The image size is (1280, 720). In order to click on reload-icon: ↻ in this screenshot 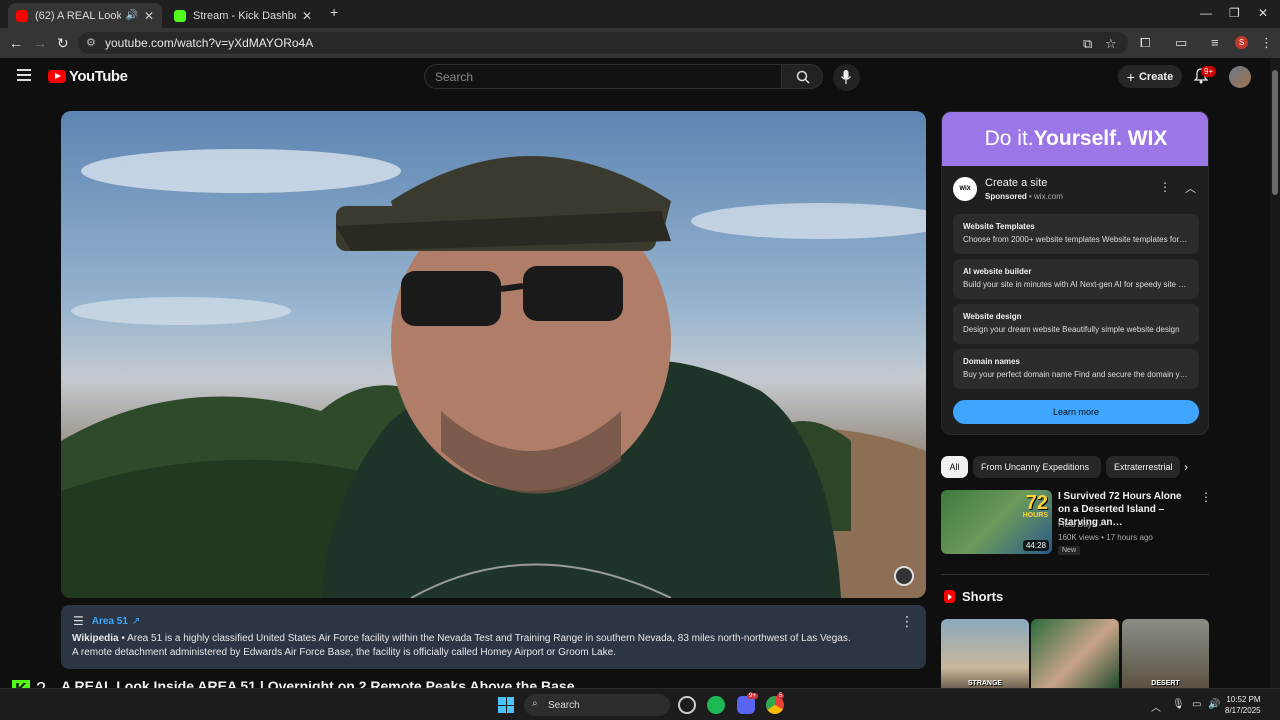, I will do `click(63, 43)`.